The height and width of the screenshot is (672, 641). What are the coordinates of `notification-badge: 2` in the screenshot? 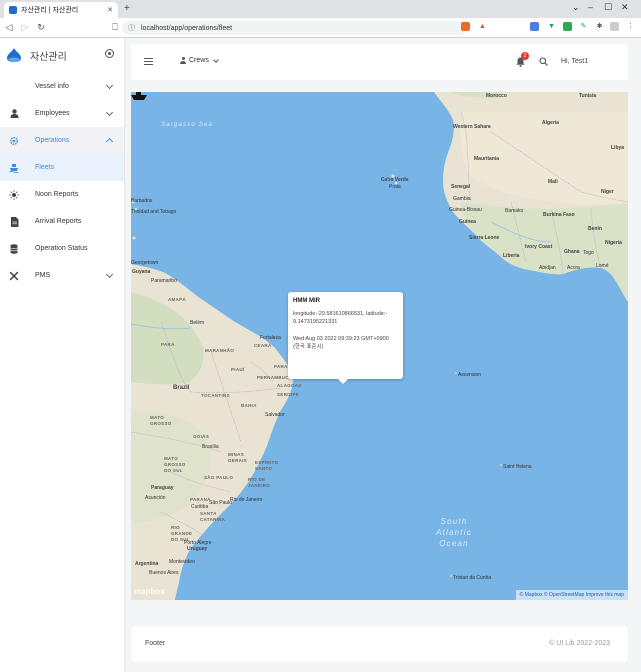 It's located at (525, 56).